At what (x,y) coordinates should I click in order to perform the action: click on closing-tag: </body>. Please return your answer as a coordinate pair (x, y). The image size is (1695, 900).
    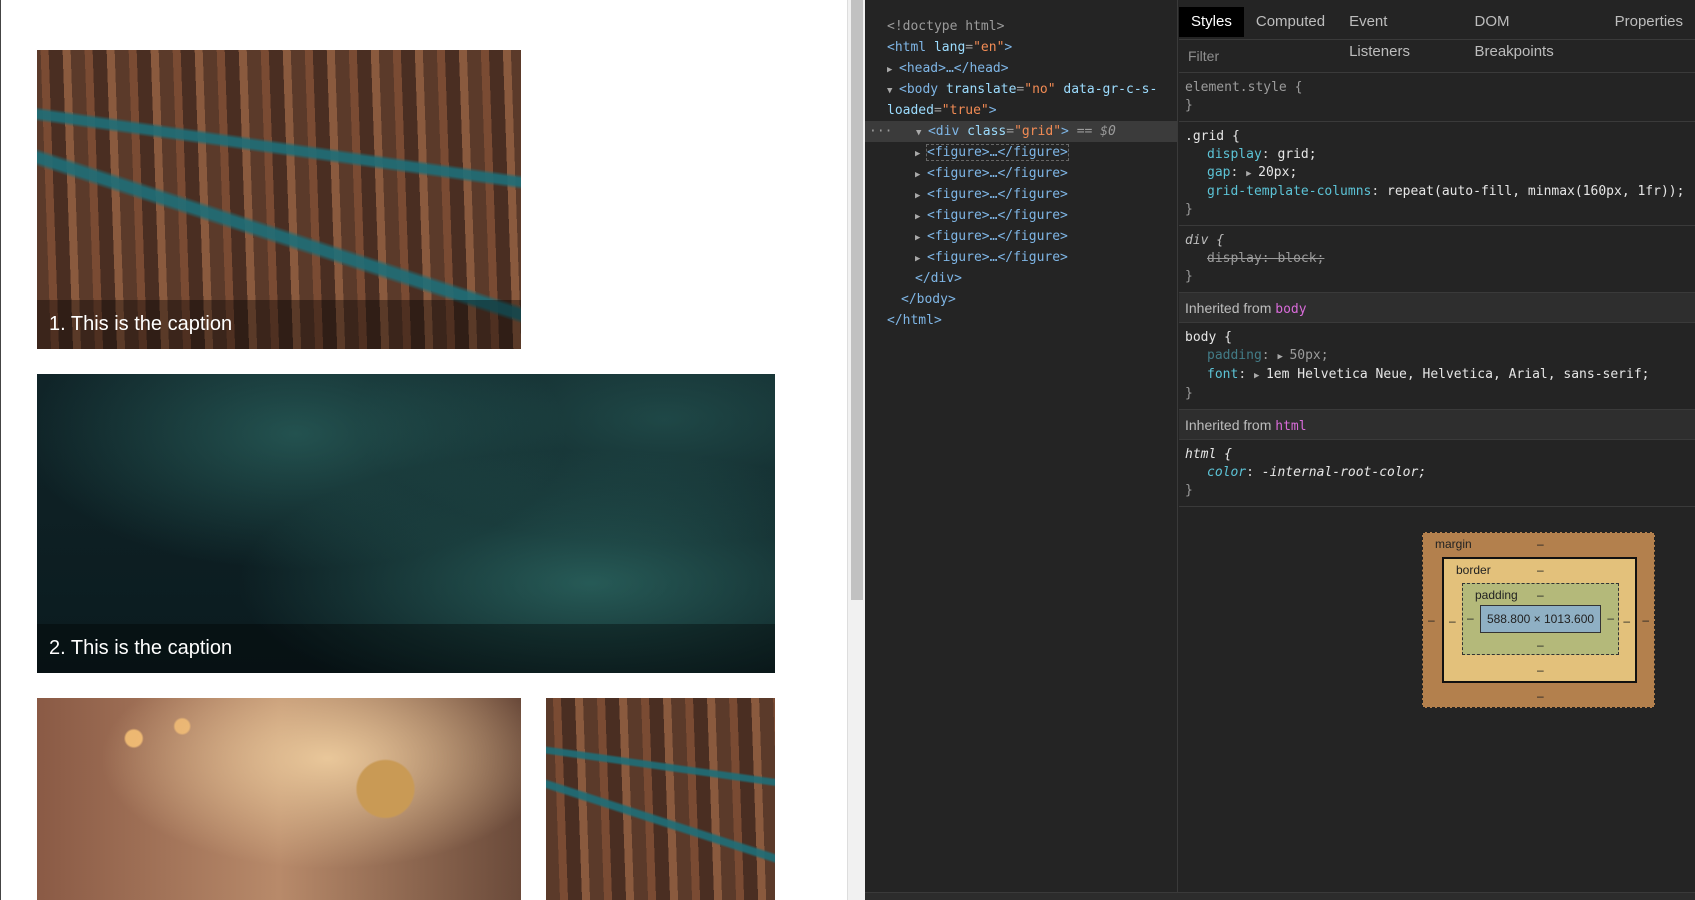
    Looking at the image, I should click on (928, 299).